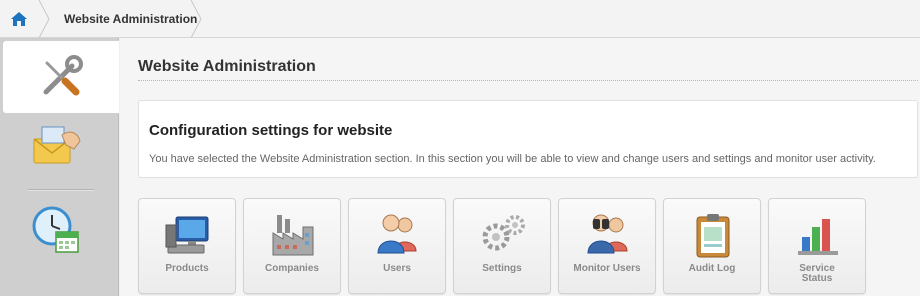 The width and height of the screenshot is (920, 296). I want to click on tile-label: Service Status, so click(817, 273).